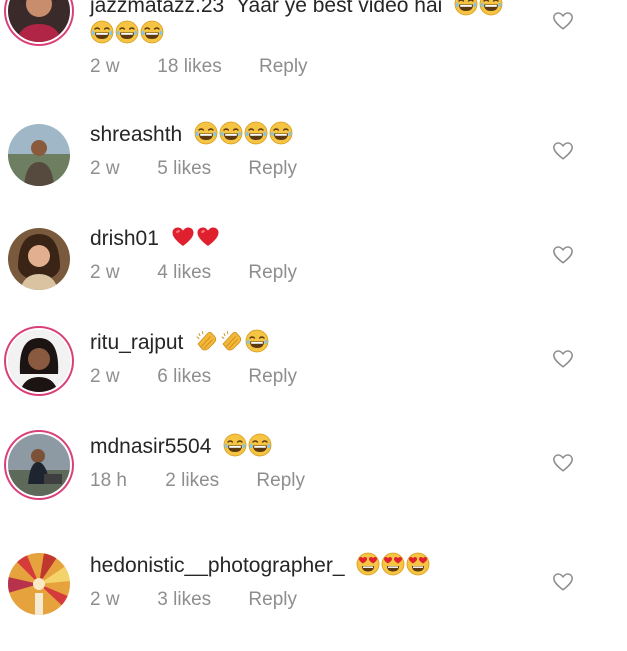 This screenshot has width=627, height=651. I want to click on comment-meta: 2 w 18 likes Reply, so click(199, 67).